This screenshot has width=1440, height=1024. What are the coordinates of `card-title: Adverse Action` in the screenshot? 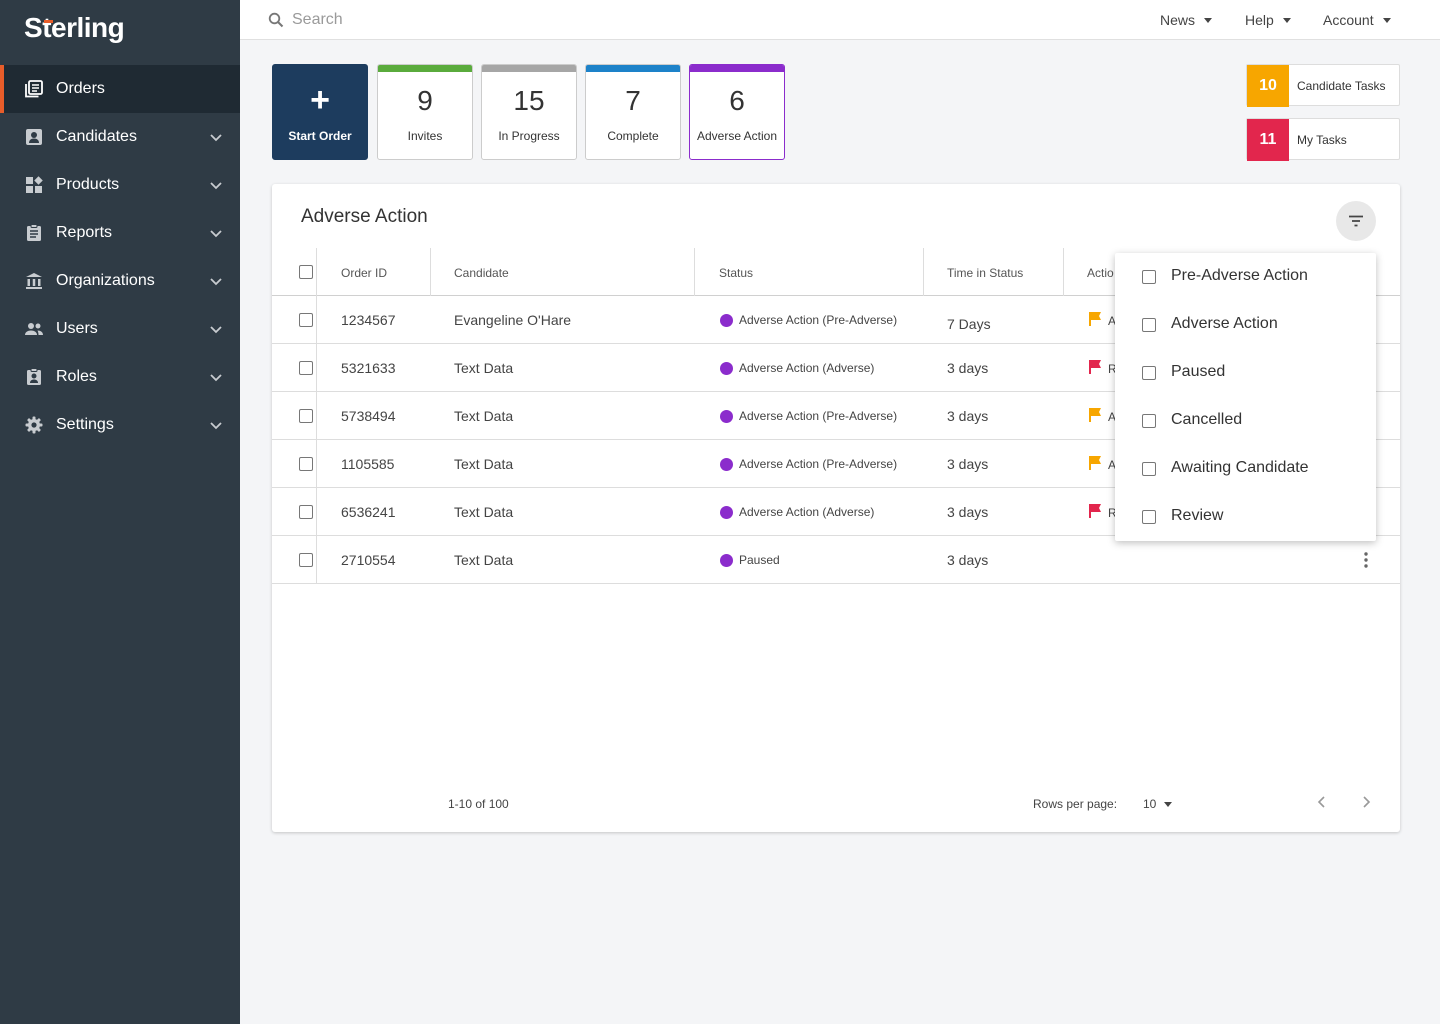 It's located at (364, 216).